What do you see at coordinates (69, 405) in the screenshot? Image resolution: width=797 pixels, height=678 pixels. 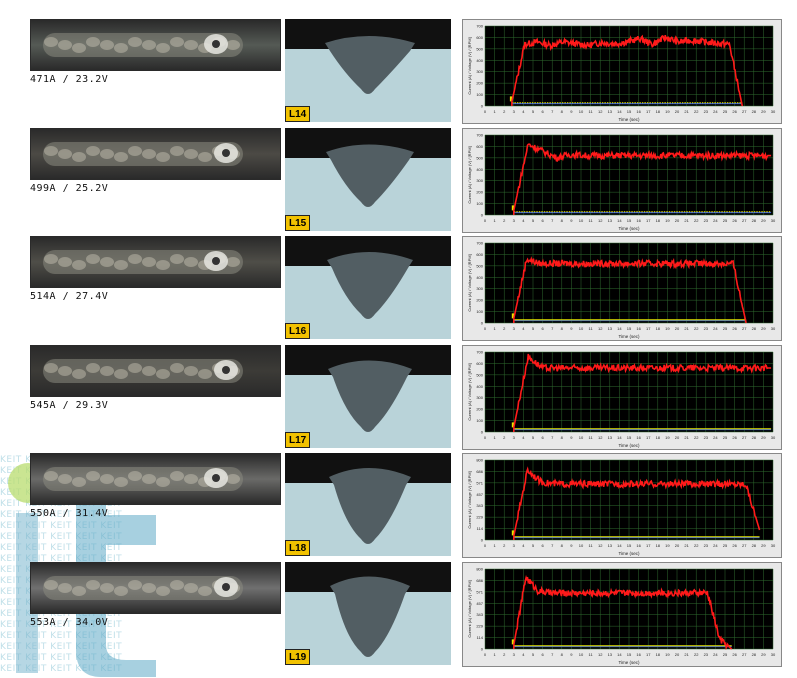 I see `weld-parameters-caption: 545A / 29.3V` at bounding box center [69, 405].